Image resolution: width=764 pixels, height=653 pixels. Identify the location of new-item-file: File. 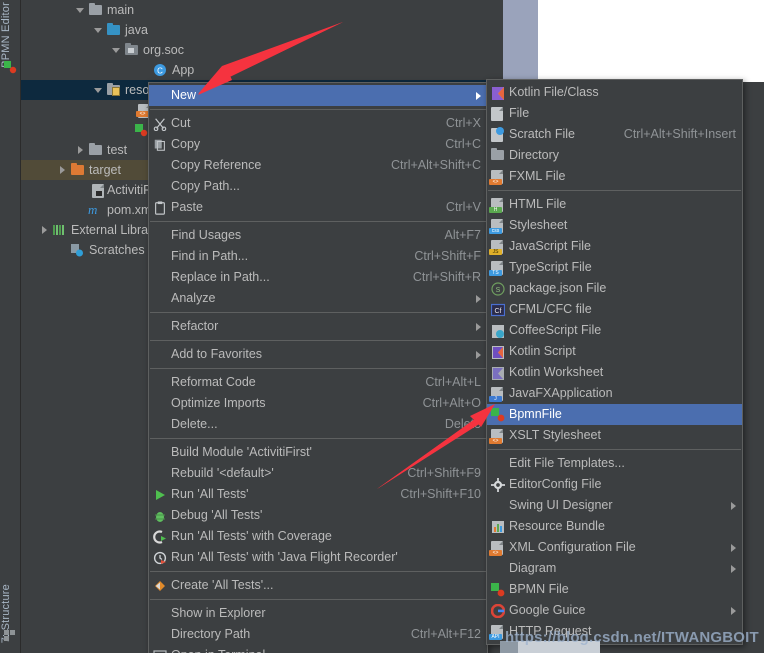
(614, 113).